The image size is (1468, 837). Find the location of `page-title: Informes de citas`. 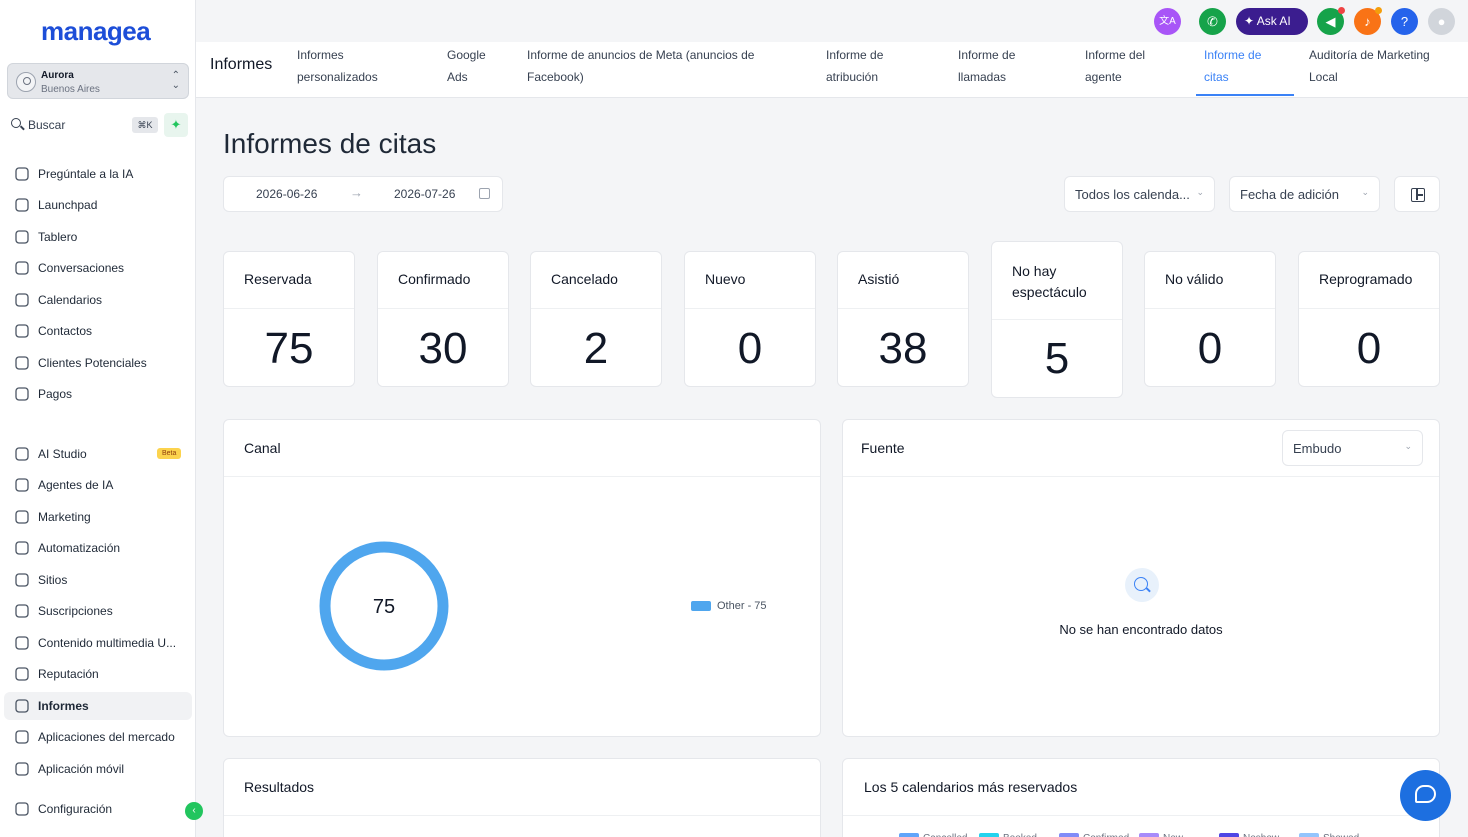

page-title: Informes de citas is located at coordinates (330, 143).